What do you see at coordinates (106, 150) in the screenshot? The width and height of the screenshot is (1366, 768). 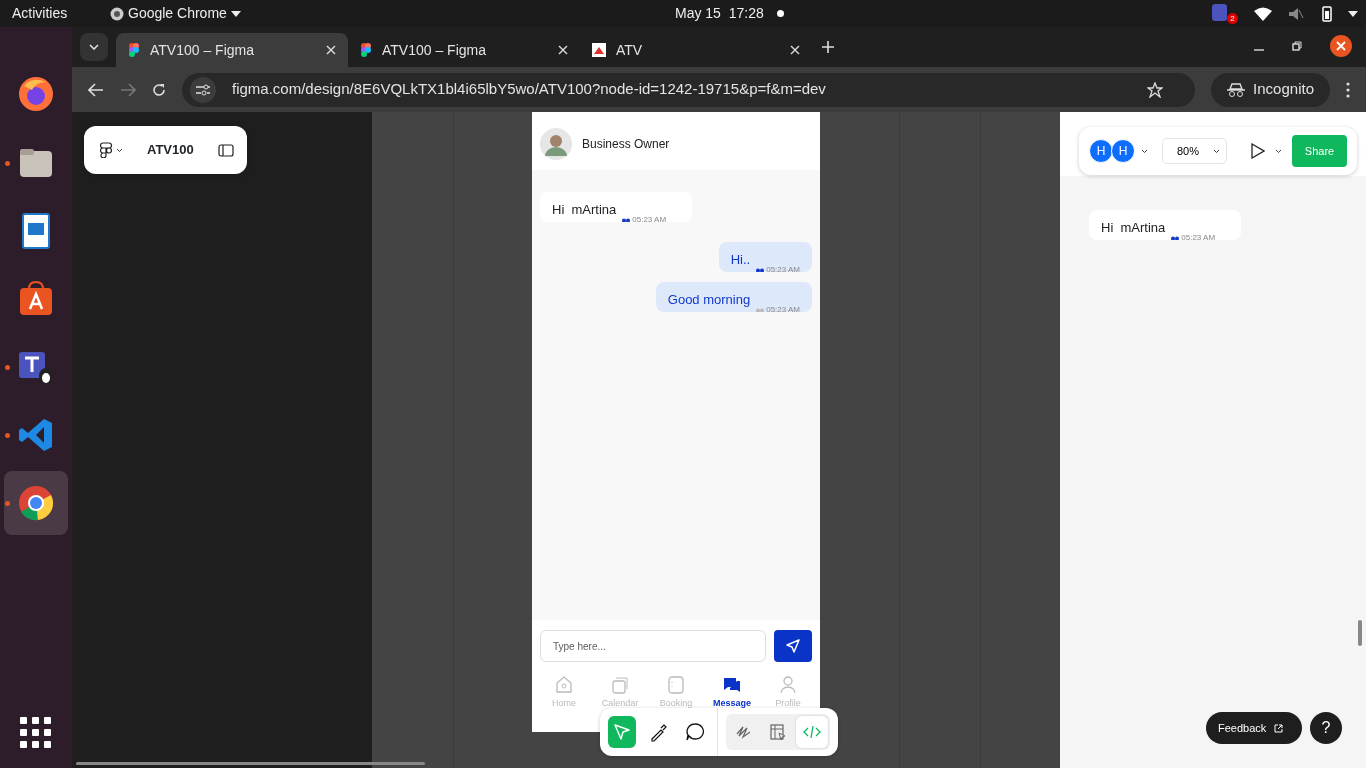 I see `figma-logo-icon` at bounding box center [106, 150].